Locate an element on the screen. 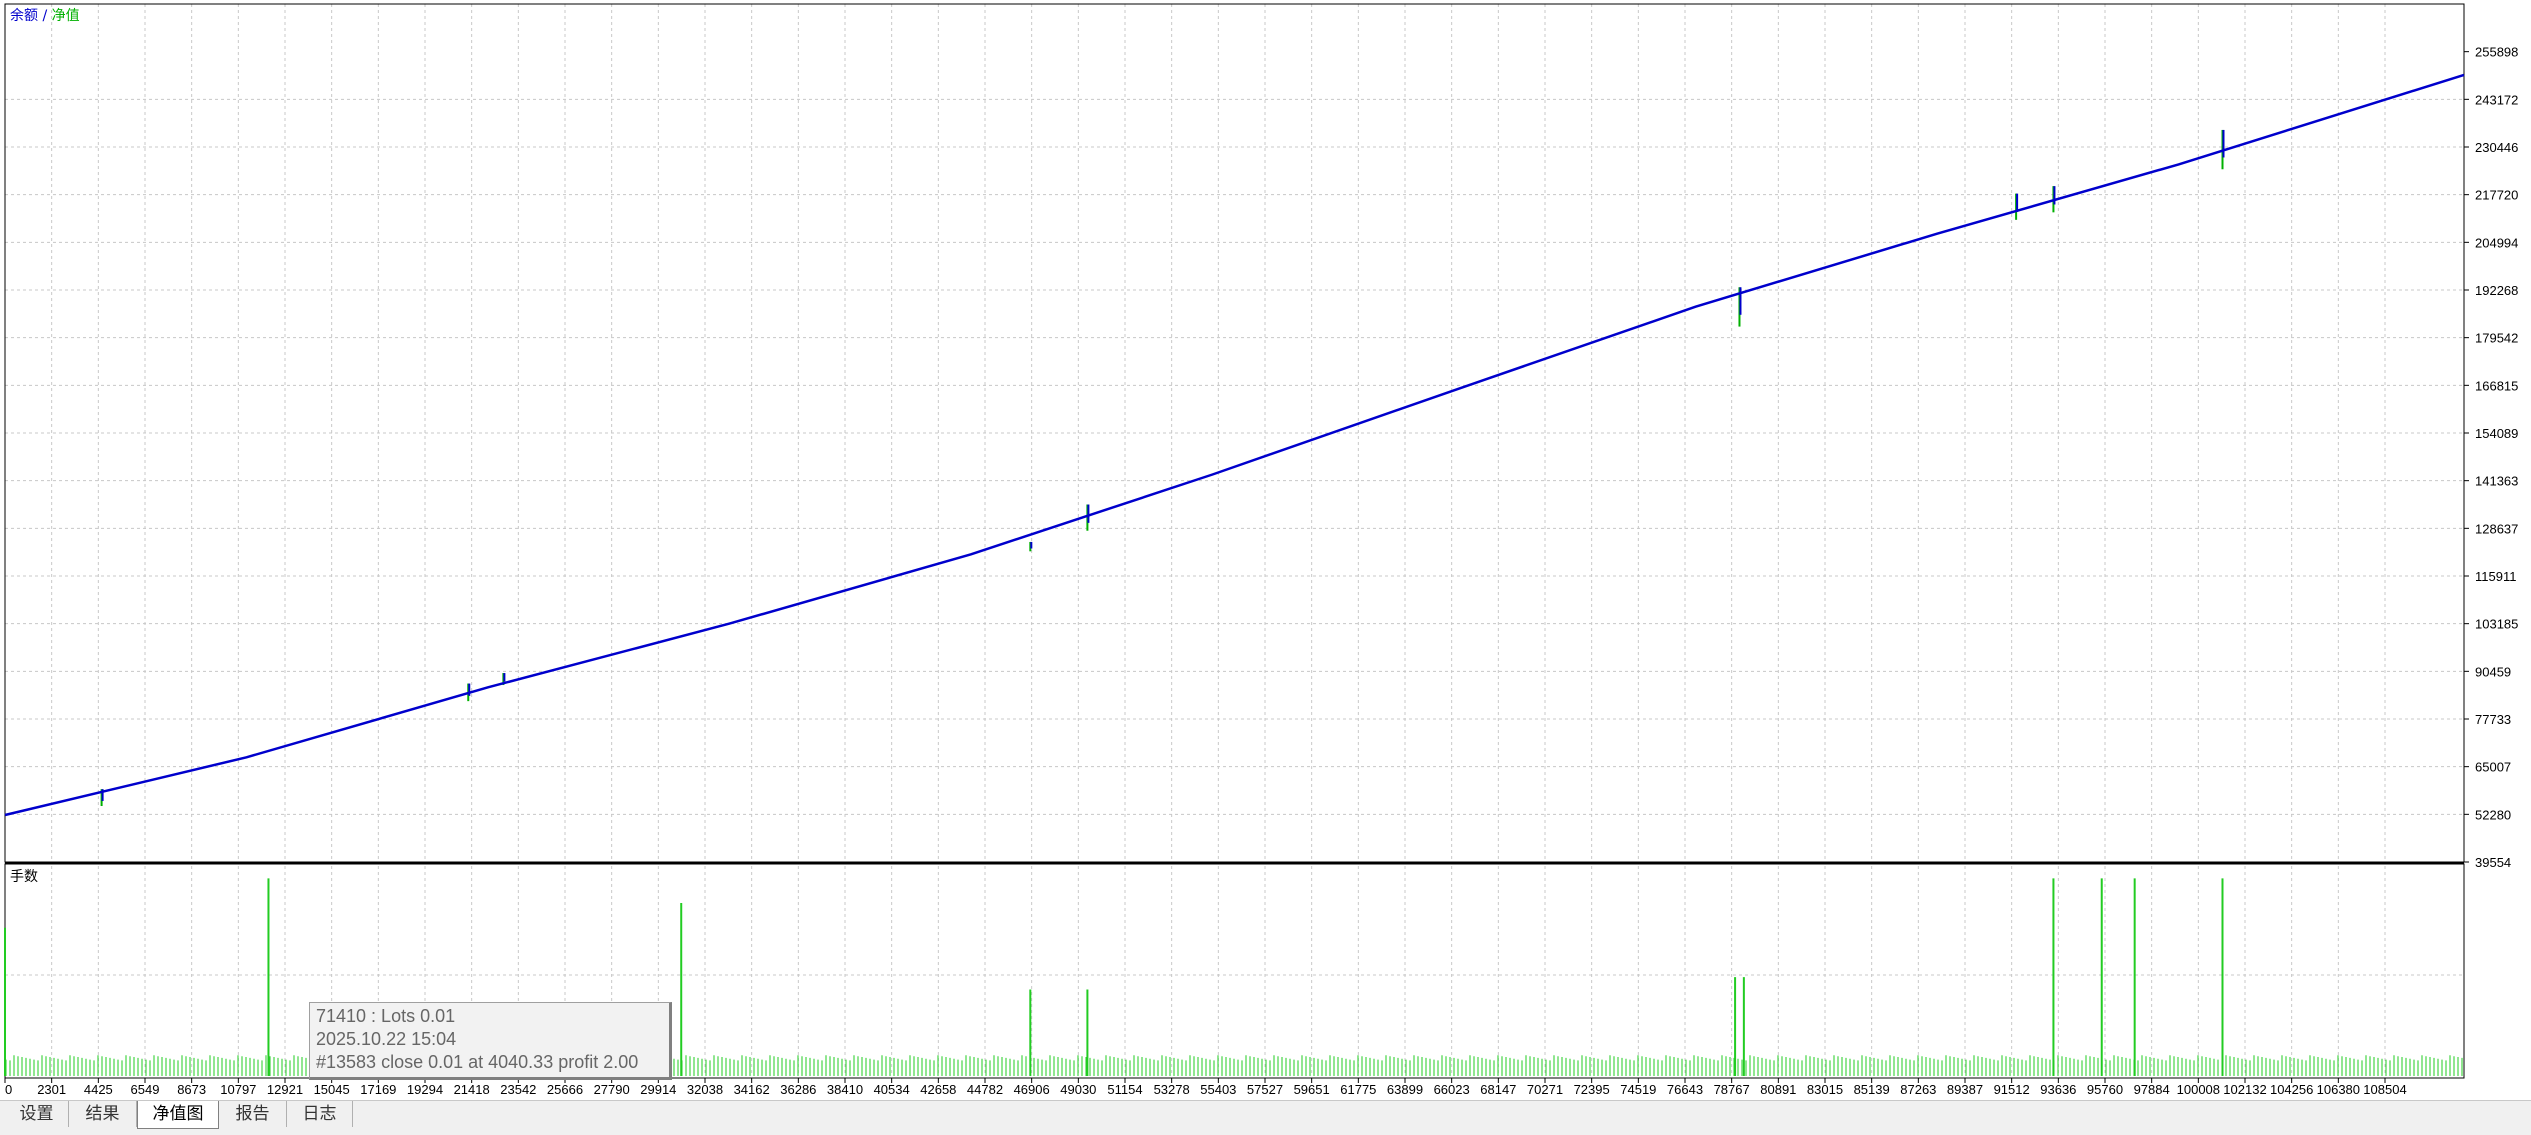 The width and height of the screenshot is (2531, 1135). x-tick-label: 2301 is located at coordinates (51, 1089).